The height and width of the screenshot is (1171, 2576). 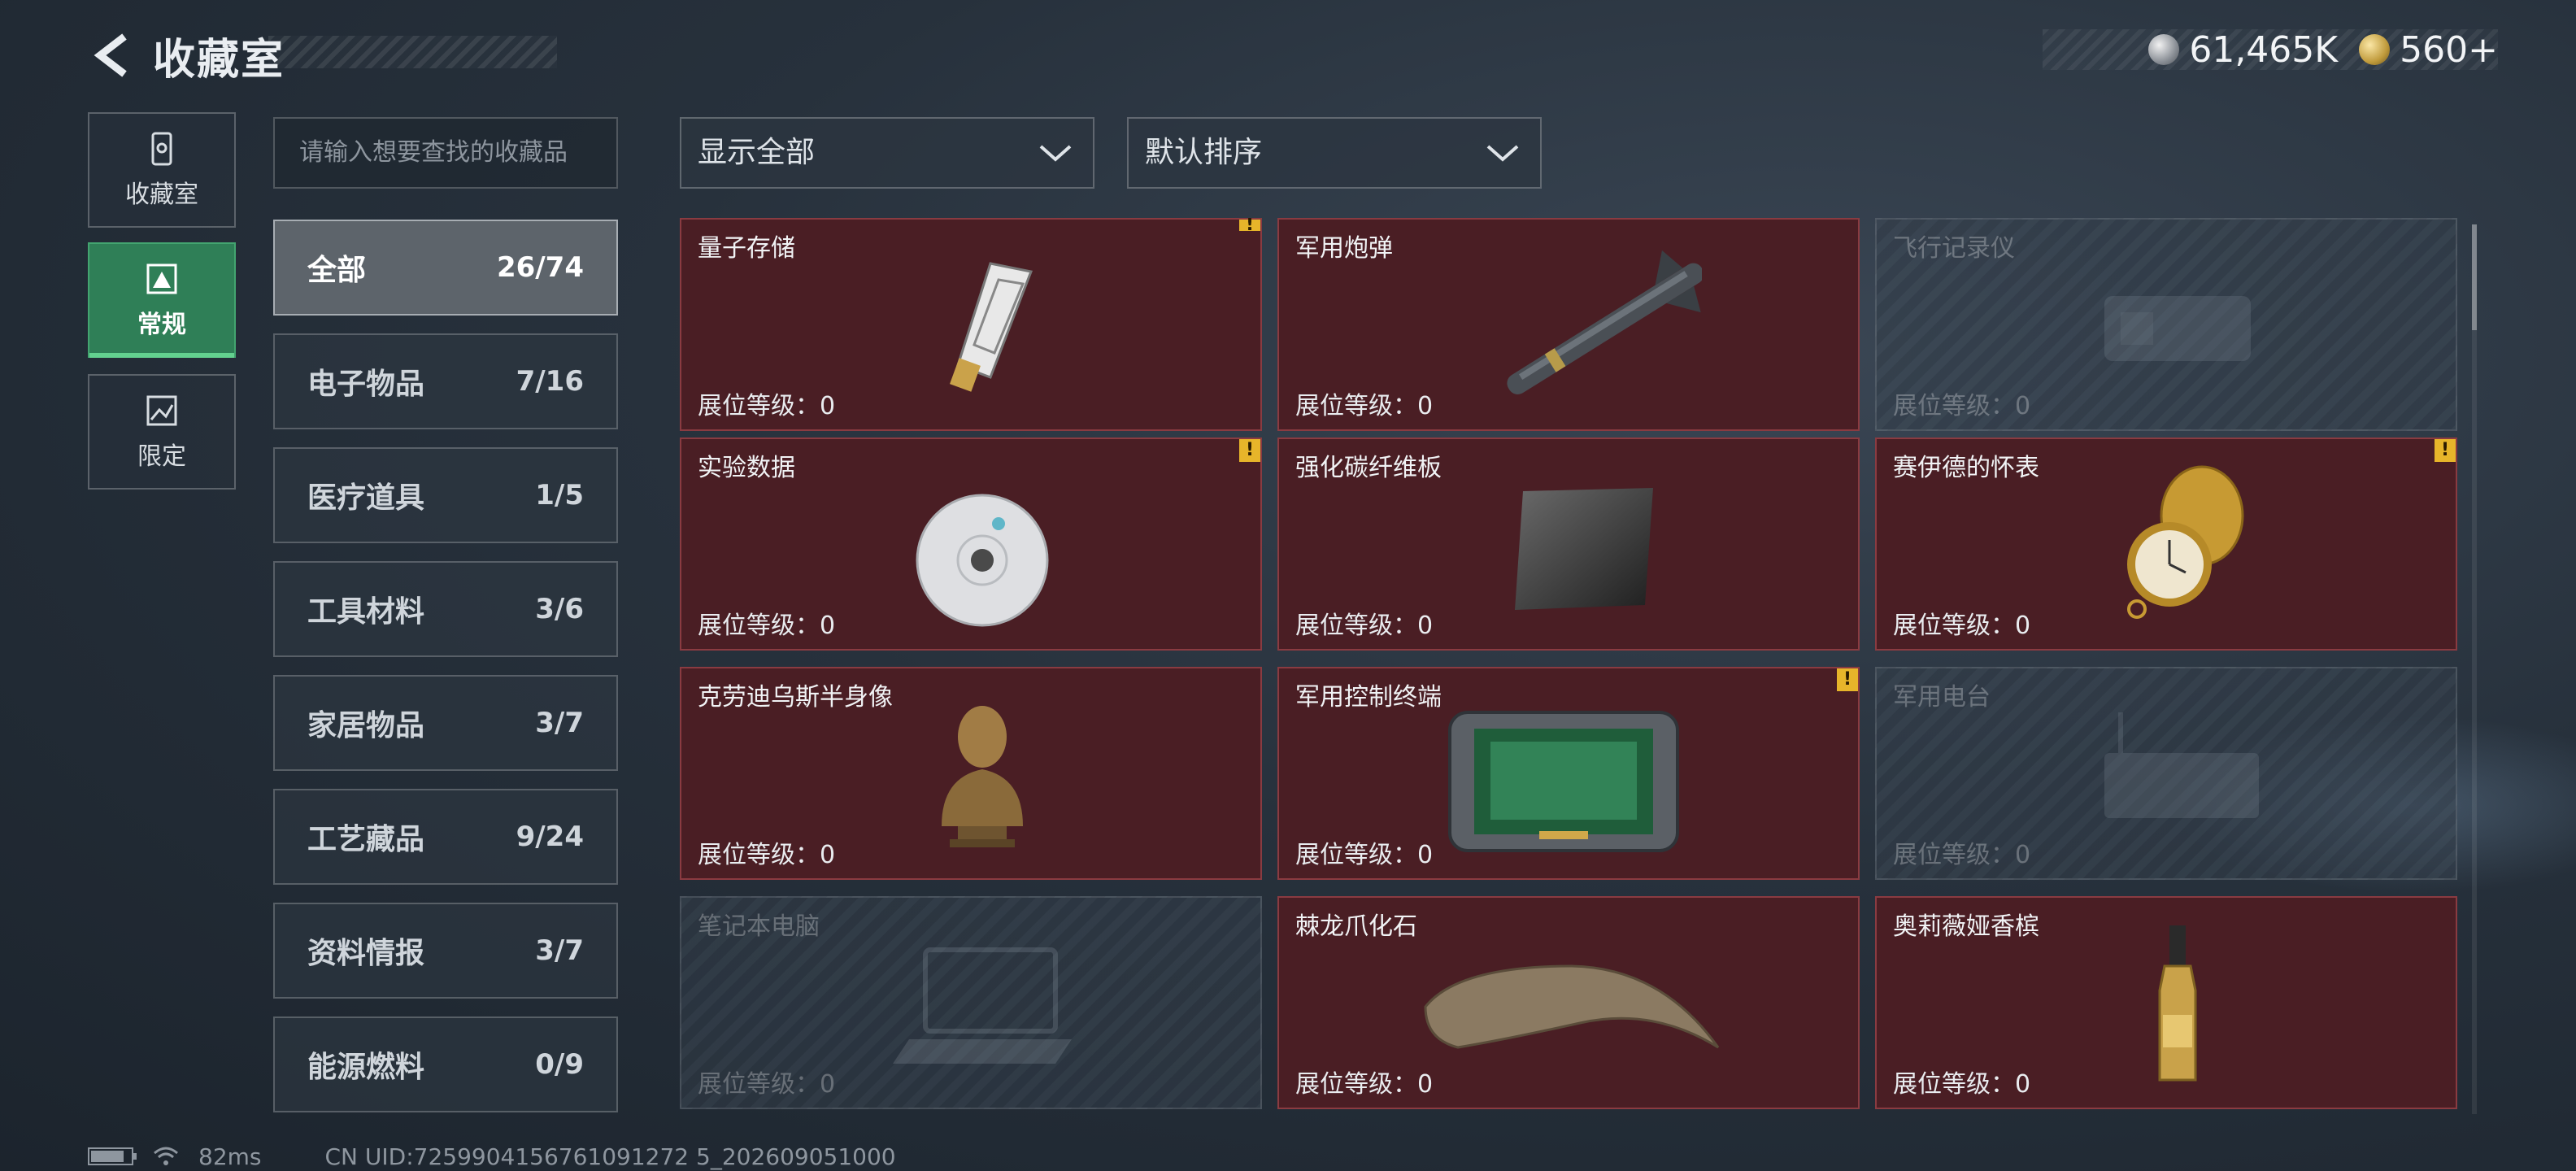 What do you see at coordinates (366, 384) in the screenshot?
I see `category-name: 电子物品` at bounding box center [366, 384].